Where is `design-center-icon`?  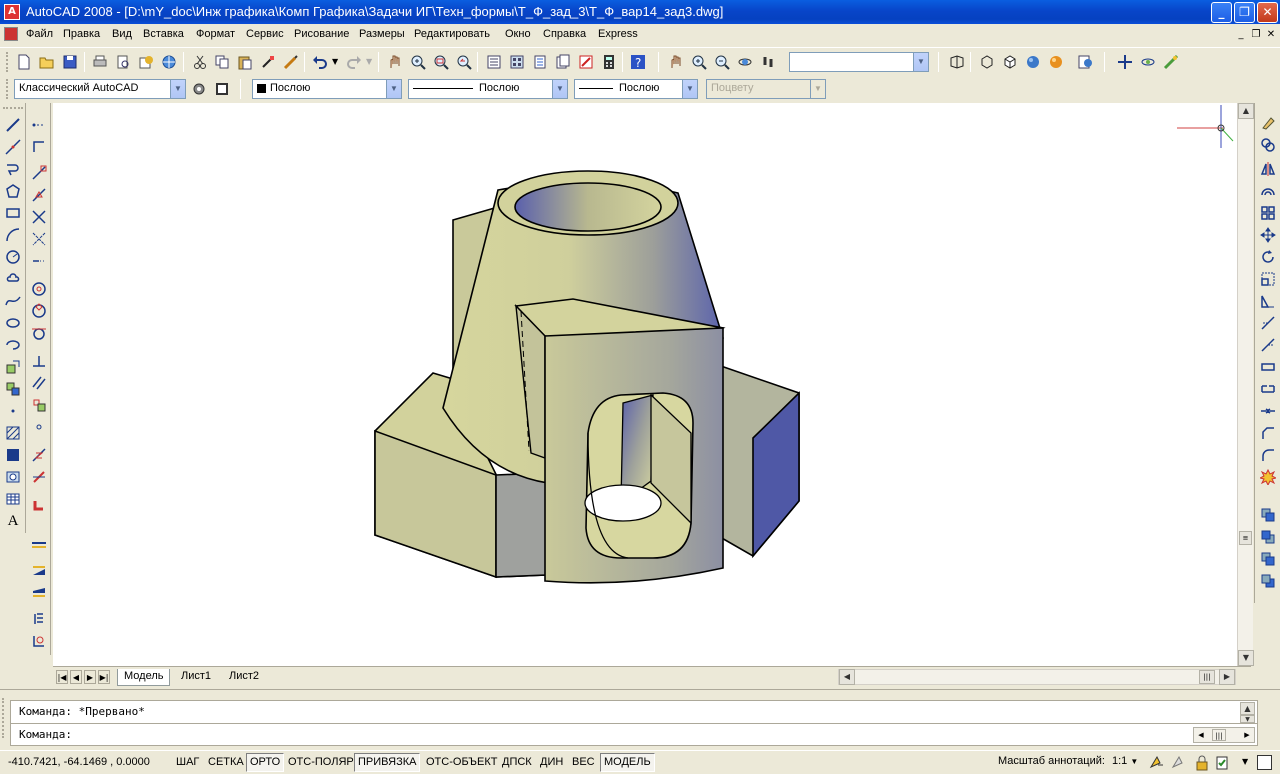 design-center-icon is located at coordinates (517, 62).